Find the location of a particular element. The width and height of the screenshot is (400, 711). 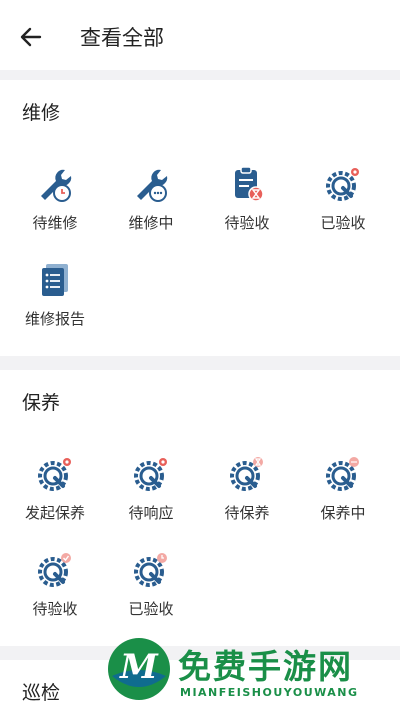

item-start-maintenance: 发起保养 is located at coordinates (55, 488).